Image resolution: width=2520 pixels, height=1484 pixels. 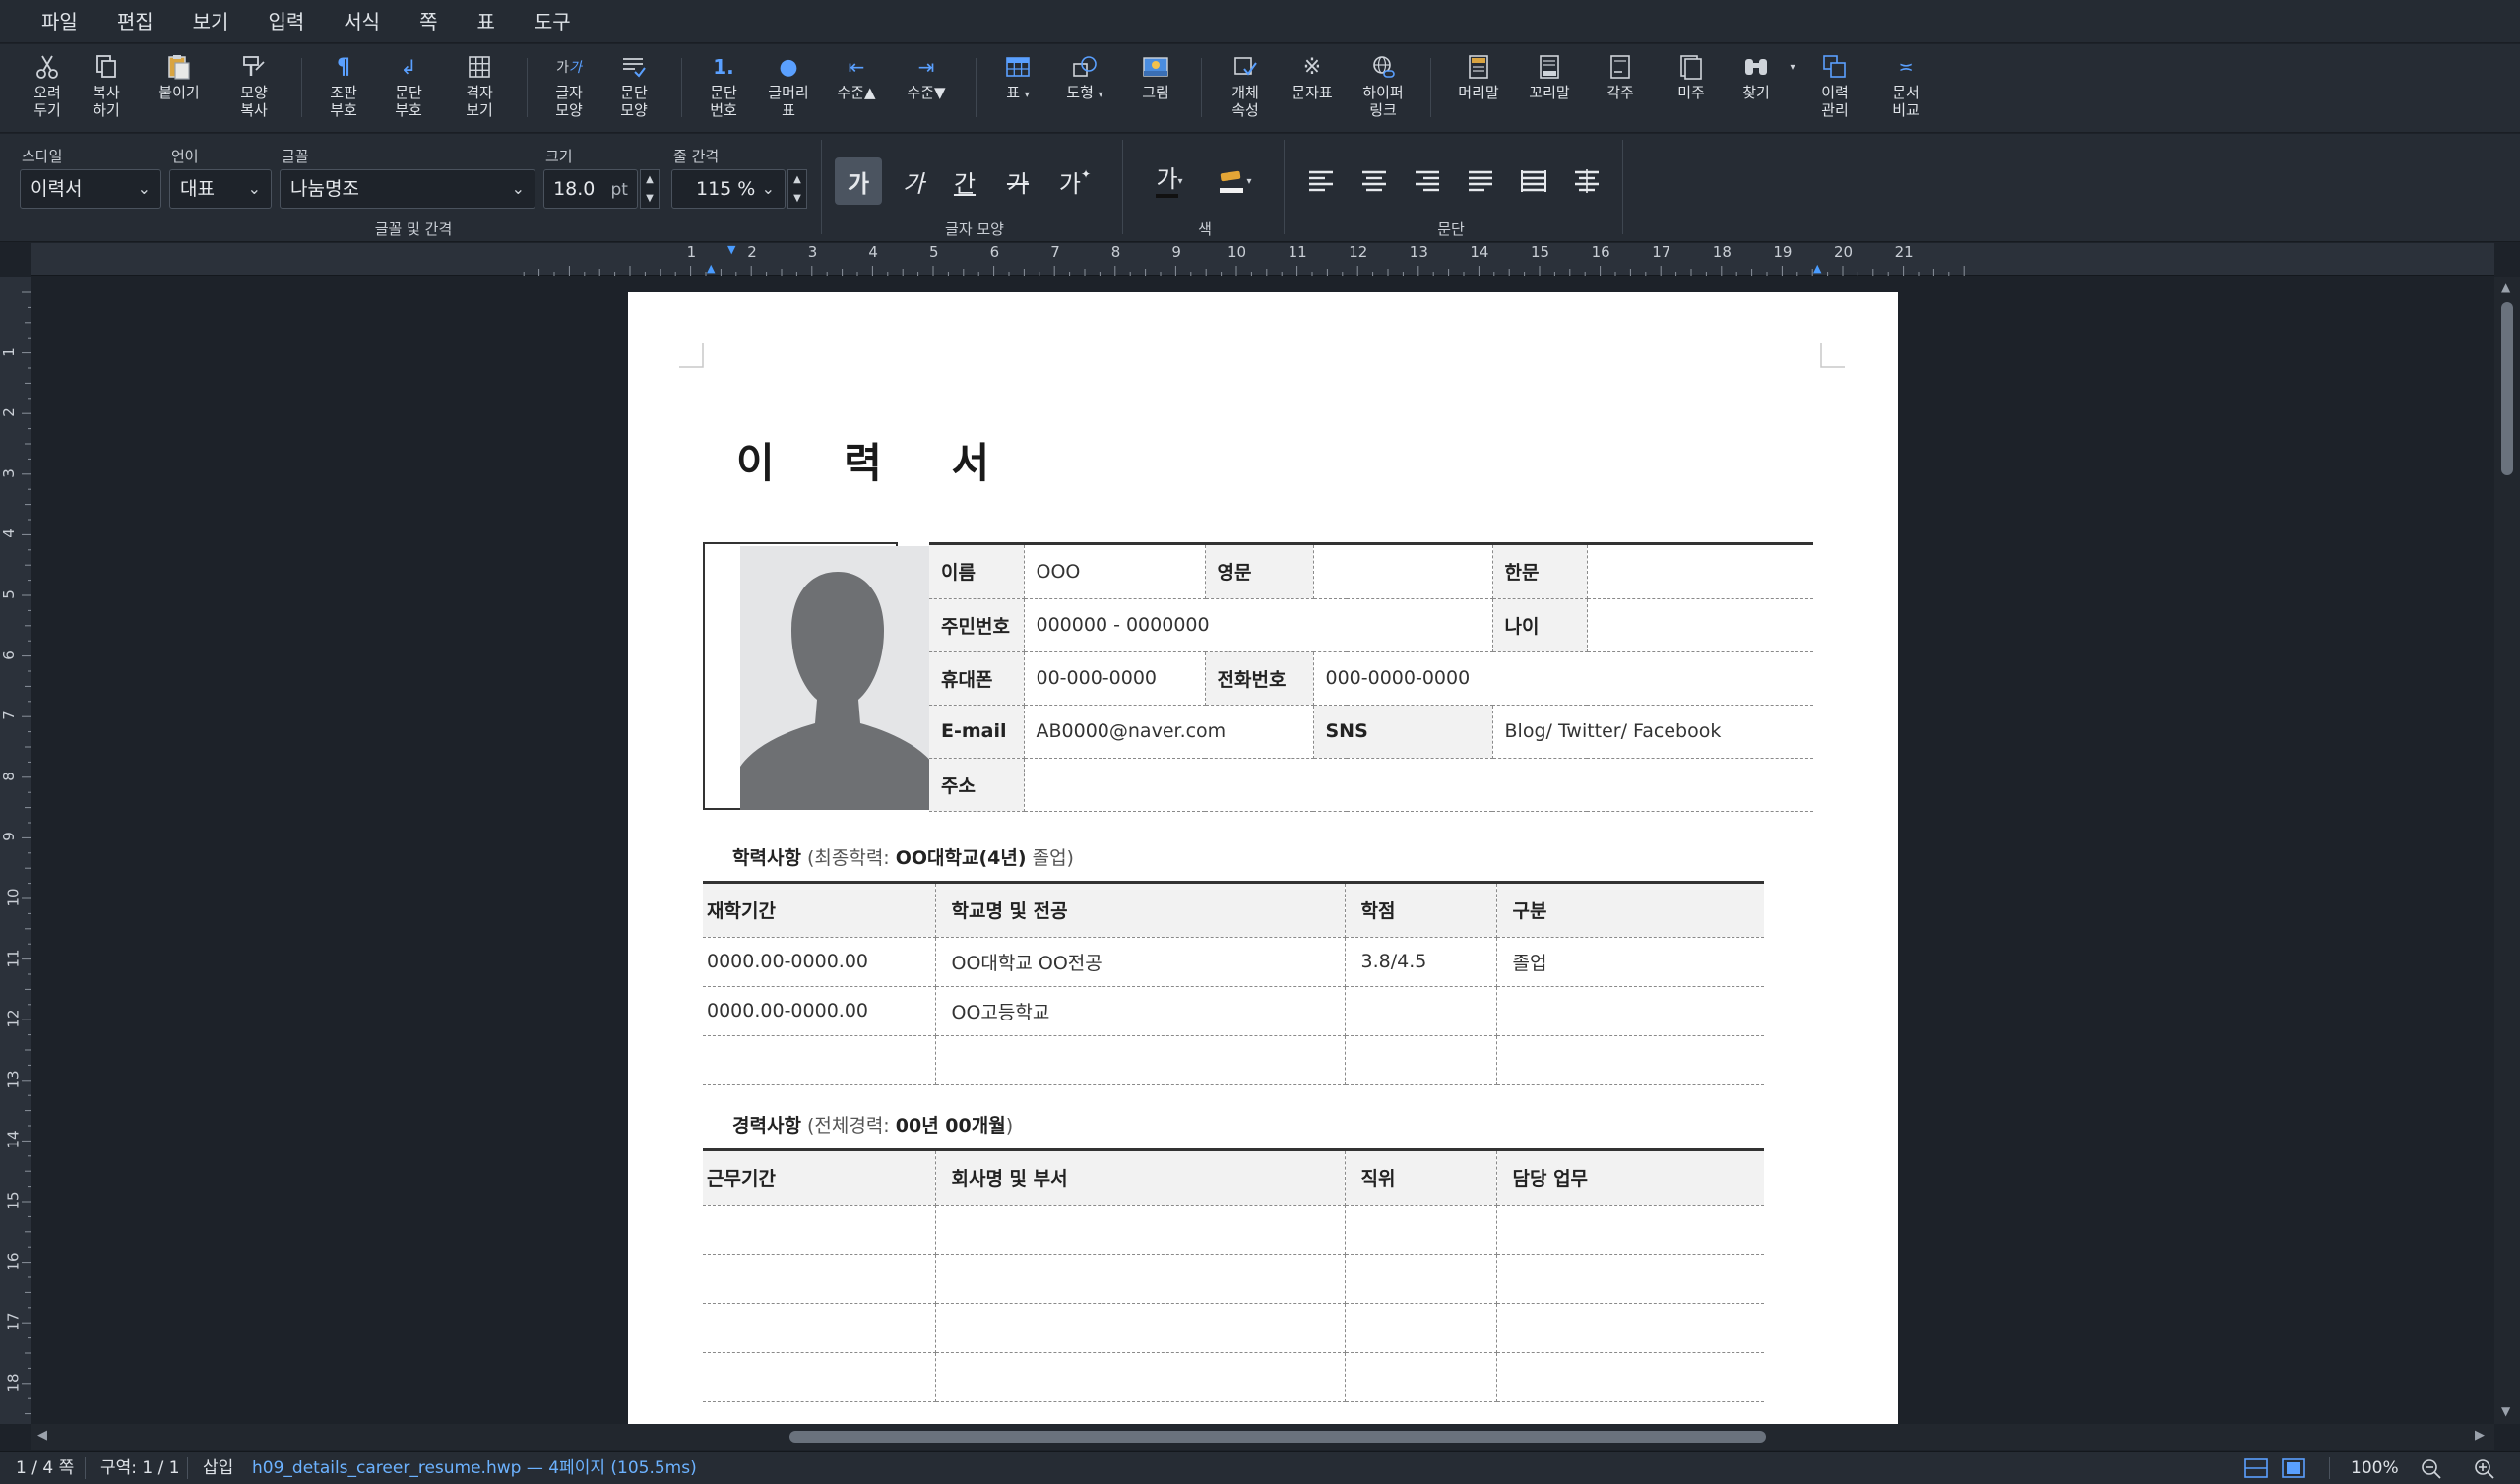 What do you see at coordinates (90, 189) in the screenshot?
I see `style-select: 이력서 ⌄` at bounding box center [90, 189].